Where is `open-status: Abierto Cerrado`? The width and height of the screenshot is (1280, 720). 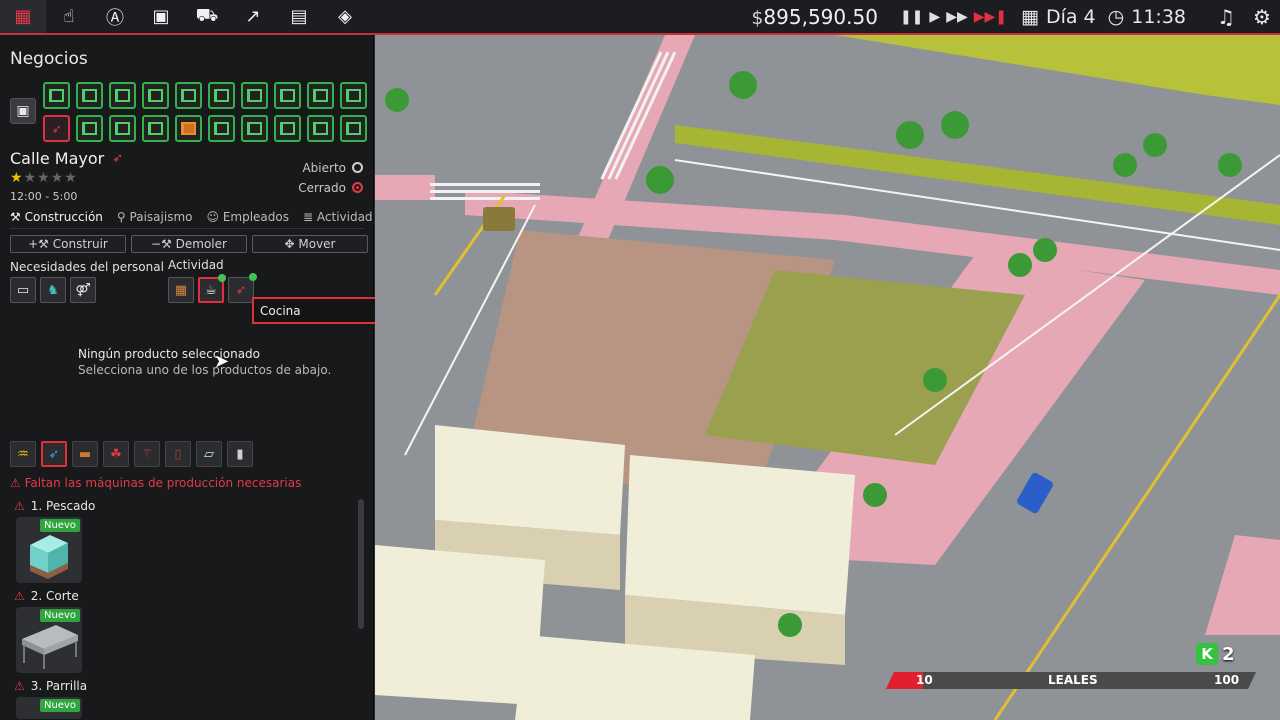 open-status: Abierto Cerrado is located at coordinates (330, 178).